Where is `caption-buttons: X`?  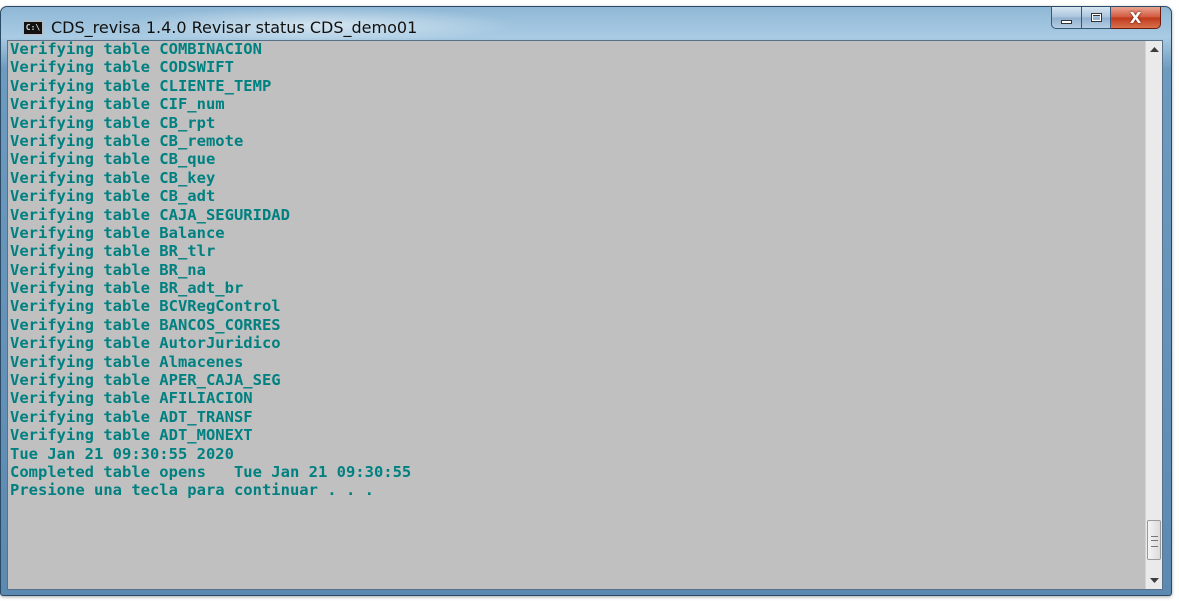 caption-buttons: X is located at coordinates (1106, 18).